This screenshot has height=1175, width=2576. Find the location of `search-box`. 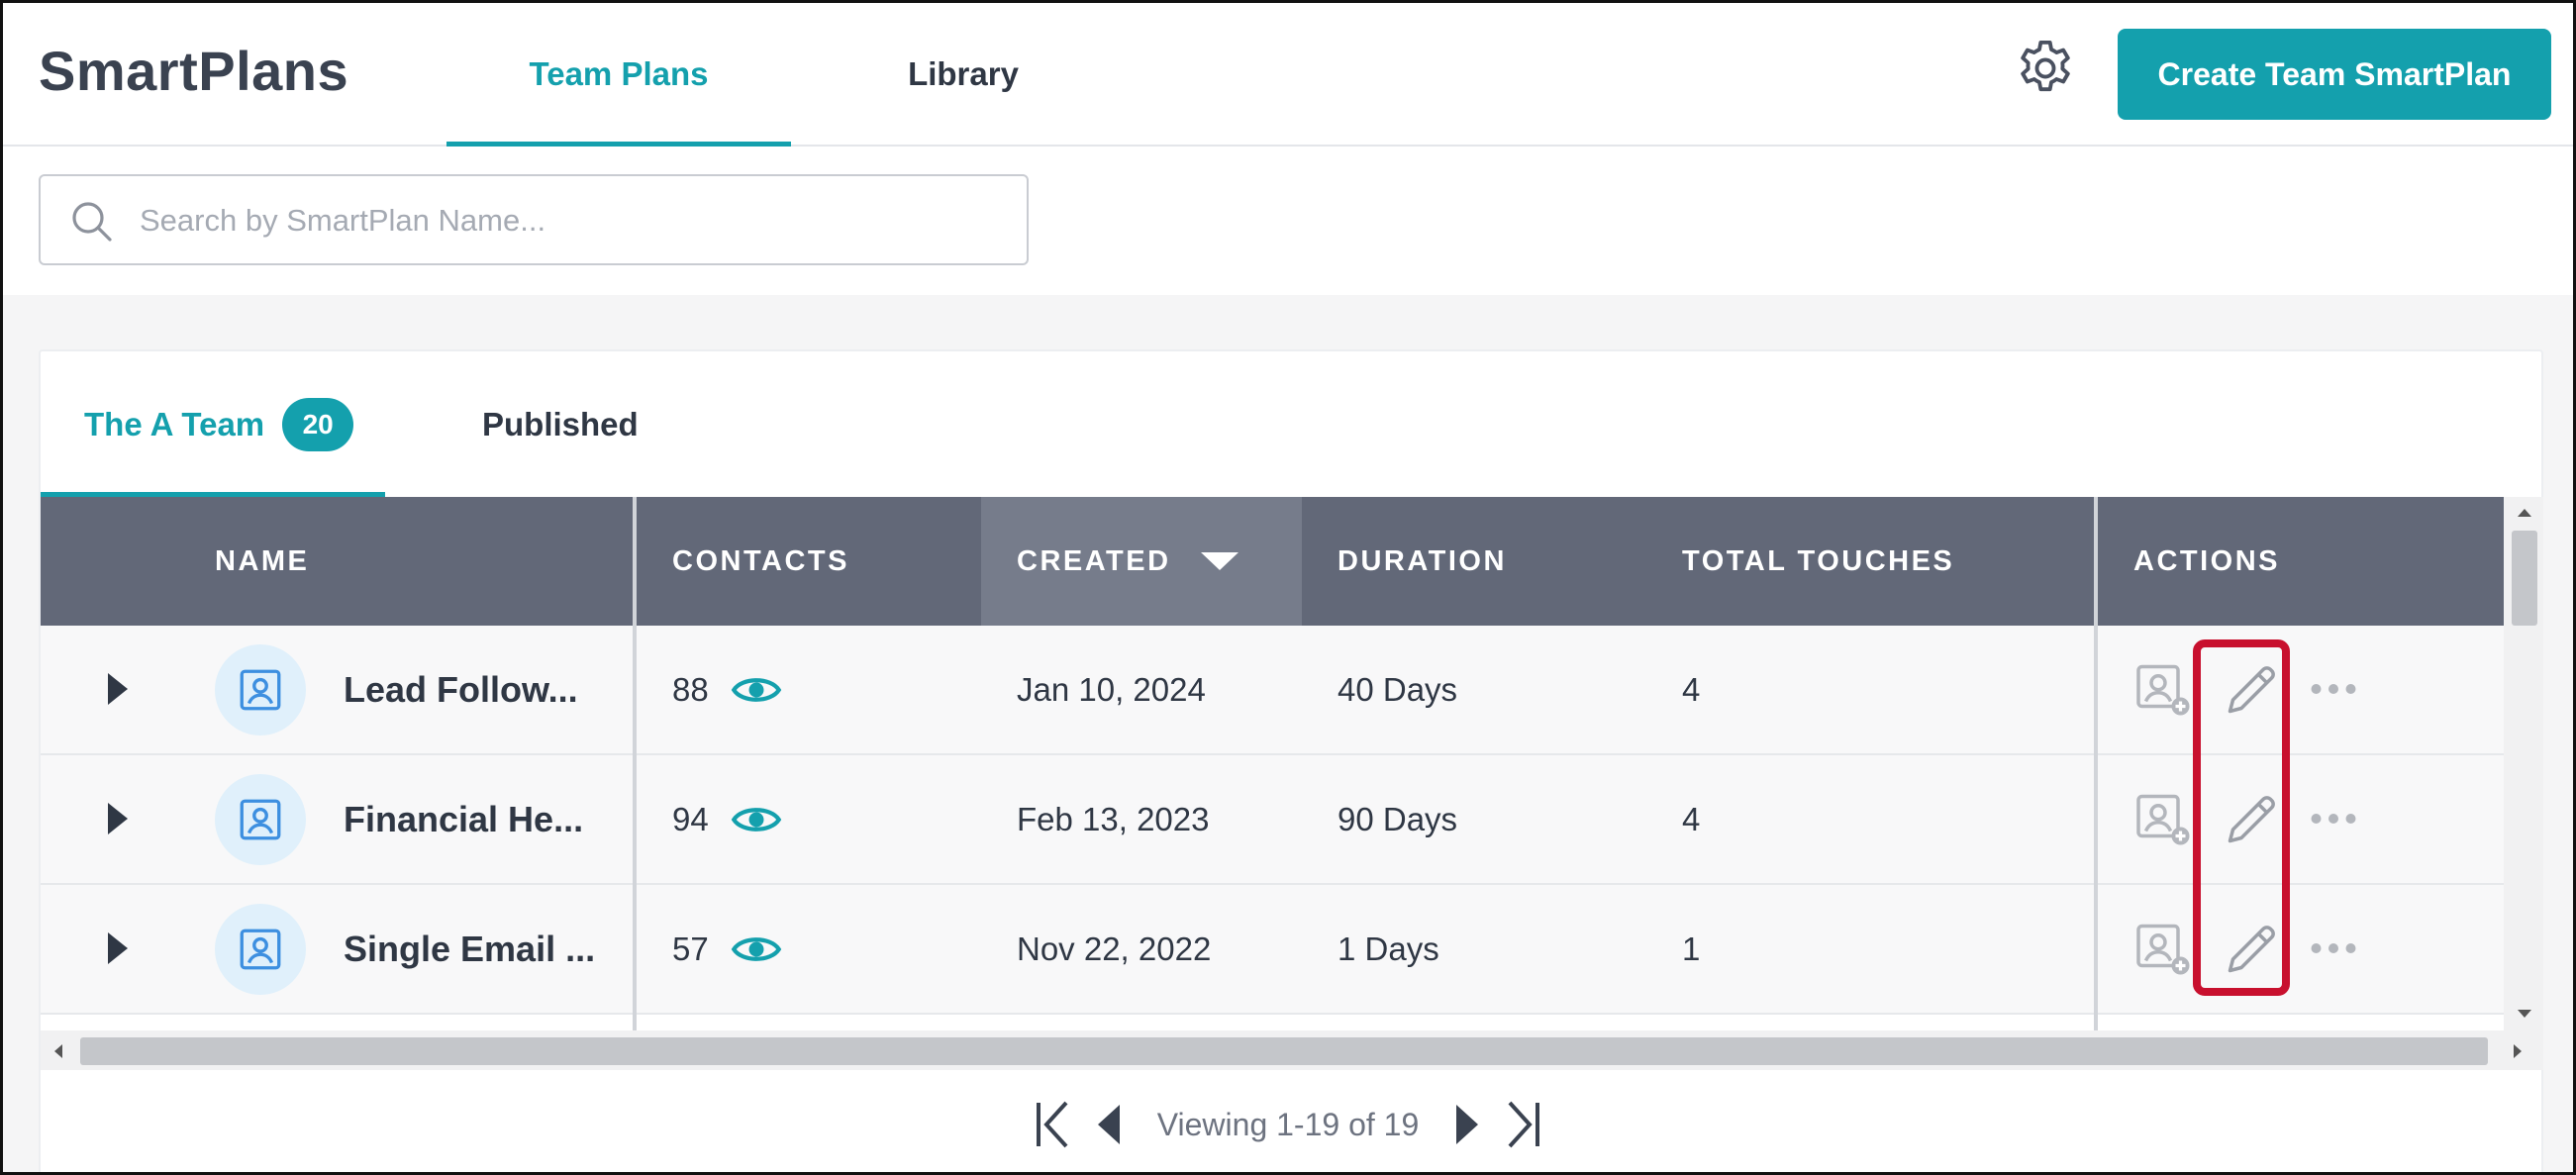

search-box is located at coordinates (534, 220).